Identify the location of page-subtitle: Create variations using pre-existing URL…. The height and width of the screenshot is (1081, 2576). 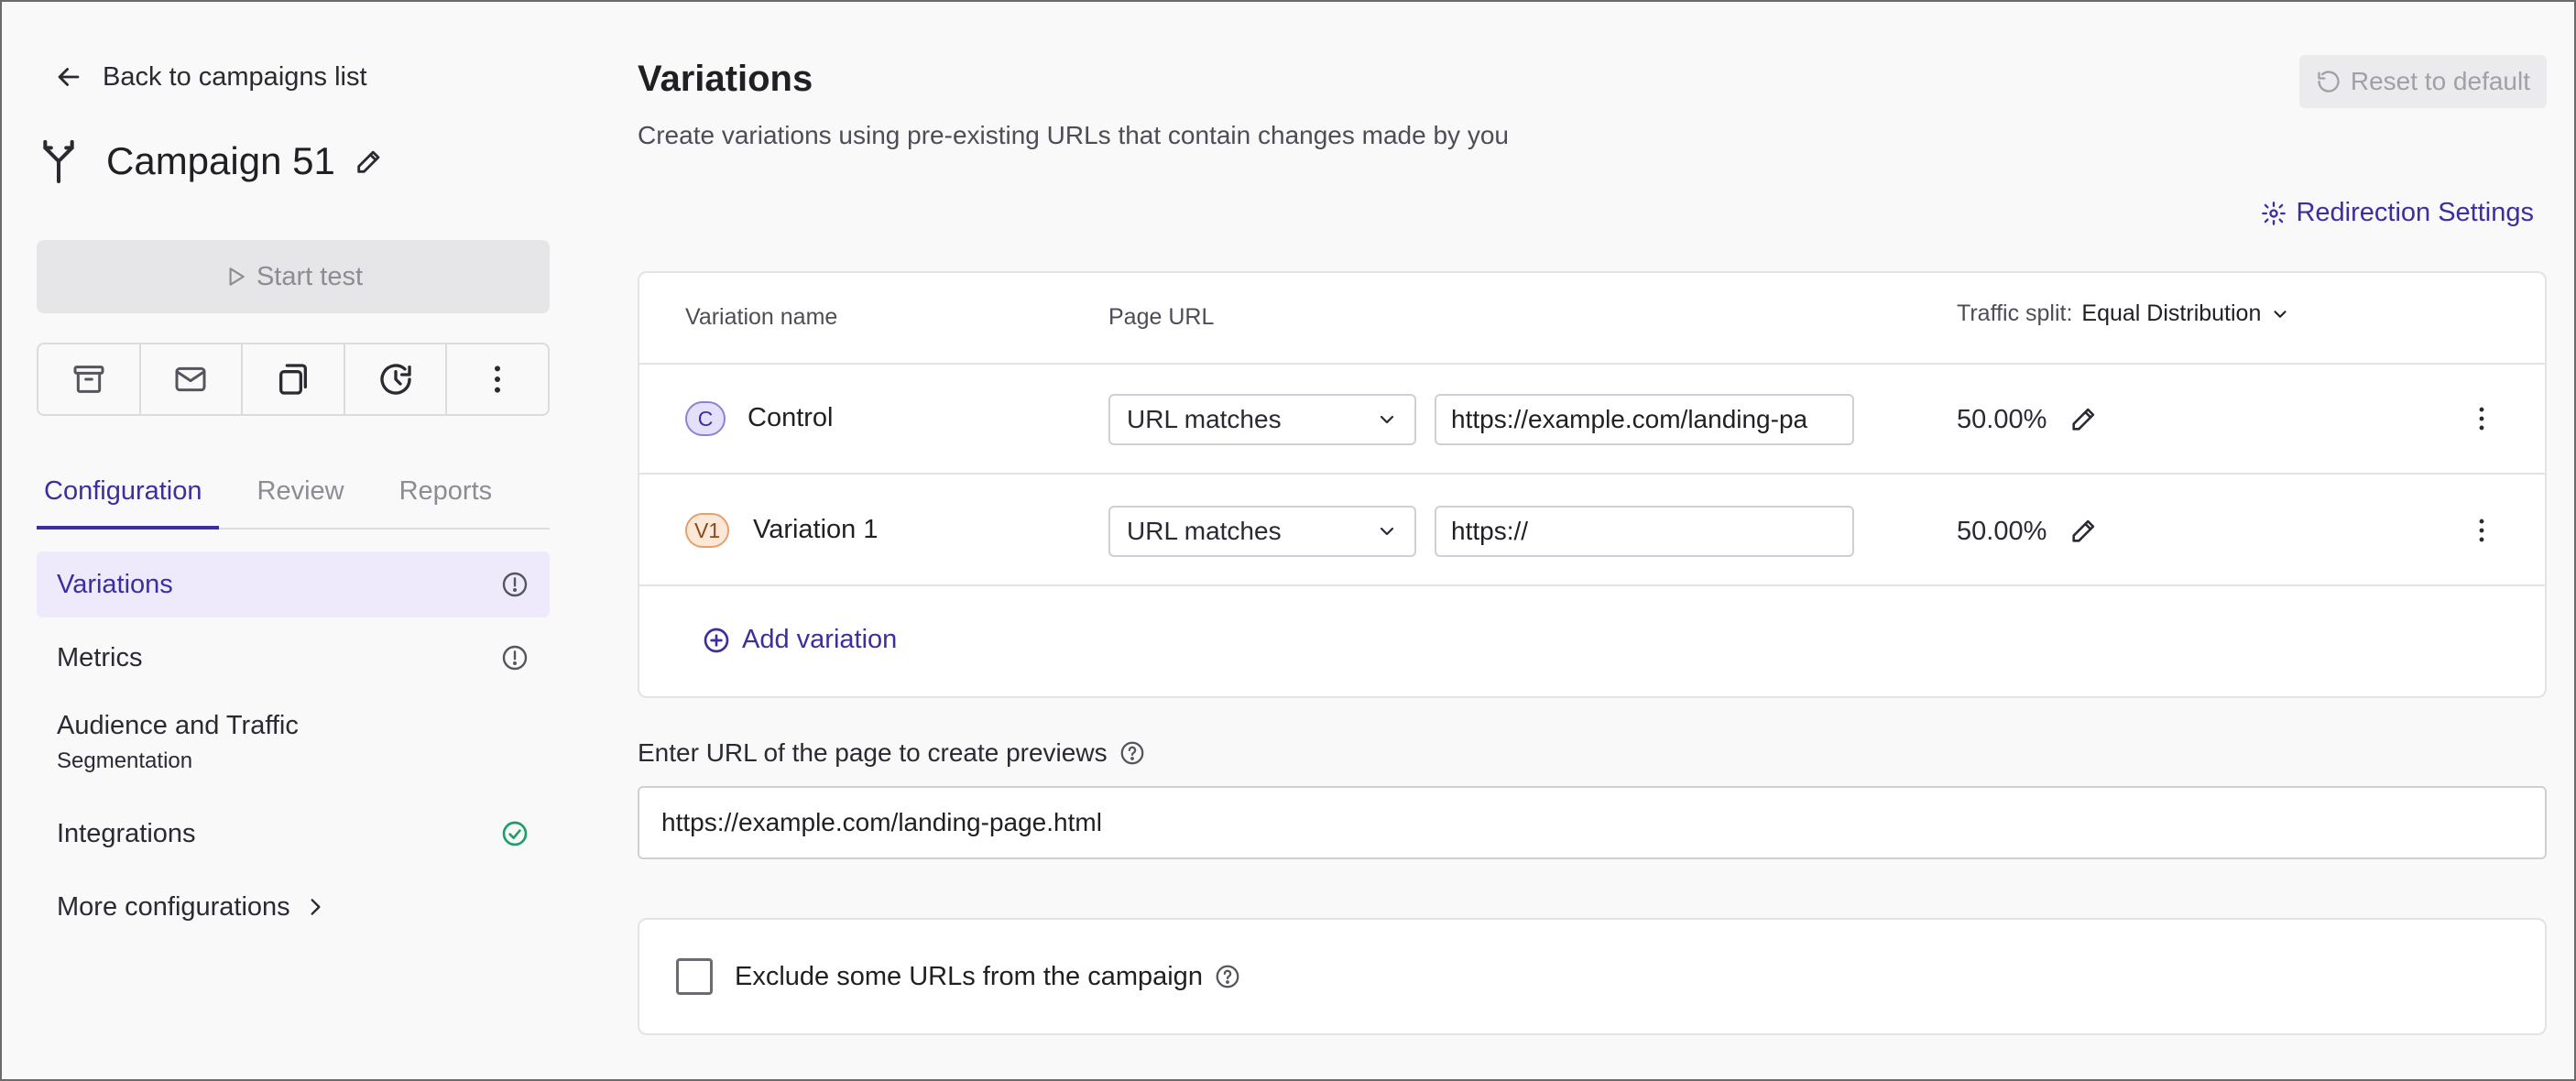
(1074, 135).